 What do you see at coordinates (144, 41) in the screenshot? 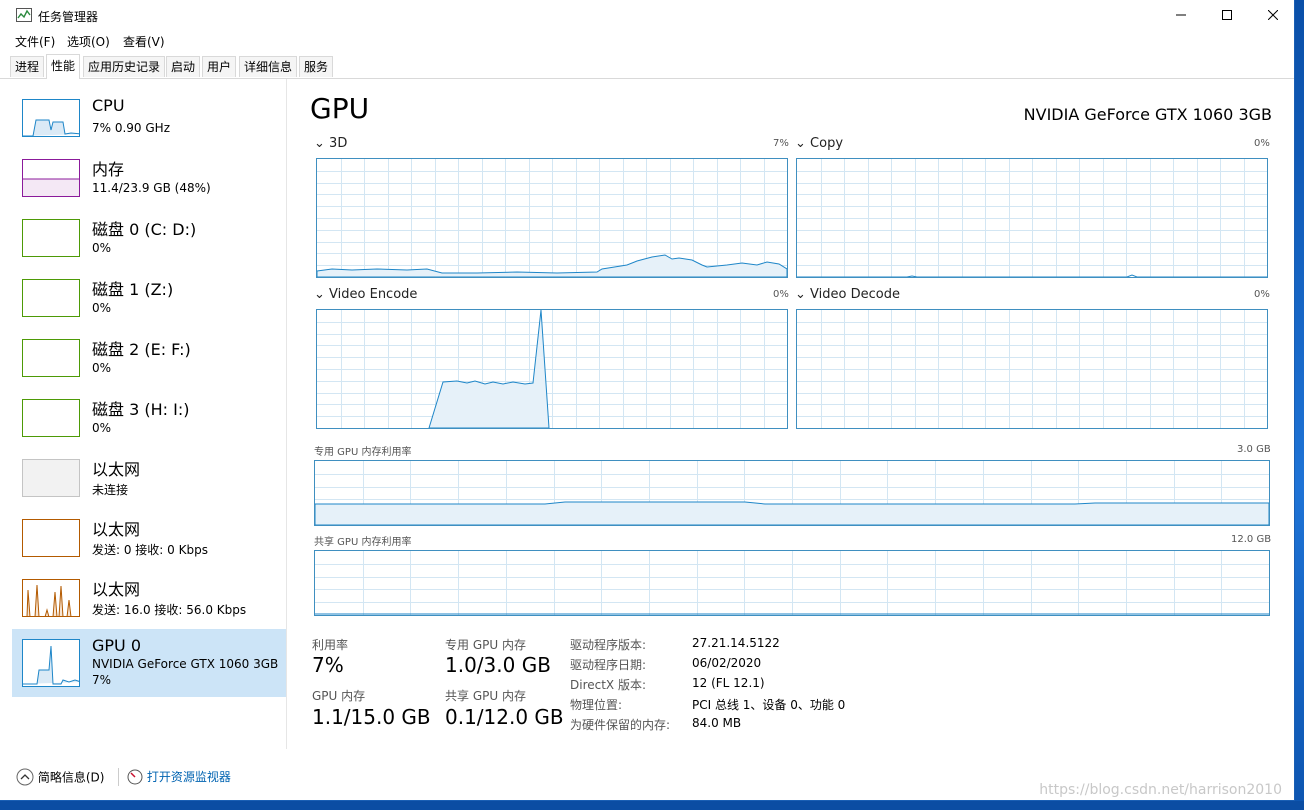
I see `menu-view: 查看(V)` at bounding box center [144, 41].